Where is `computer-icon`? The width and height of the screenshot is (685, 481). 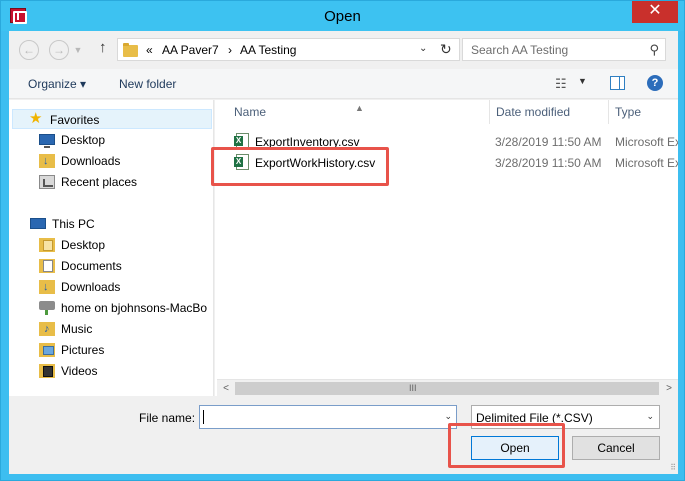
computer-icon is located at coordinates (38, 223).